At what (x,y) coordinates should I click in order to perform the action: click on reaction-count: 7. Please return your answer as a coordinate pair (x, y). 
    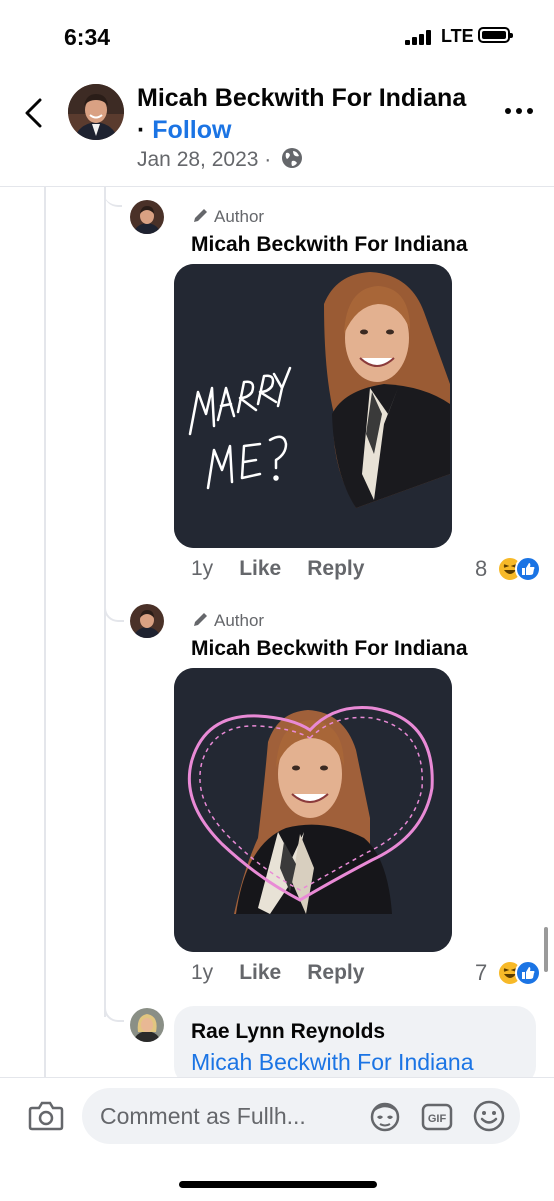
    Looking at the image, I should click on (481, 973).